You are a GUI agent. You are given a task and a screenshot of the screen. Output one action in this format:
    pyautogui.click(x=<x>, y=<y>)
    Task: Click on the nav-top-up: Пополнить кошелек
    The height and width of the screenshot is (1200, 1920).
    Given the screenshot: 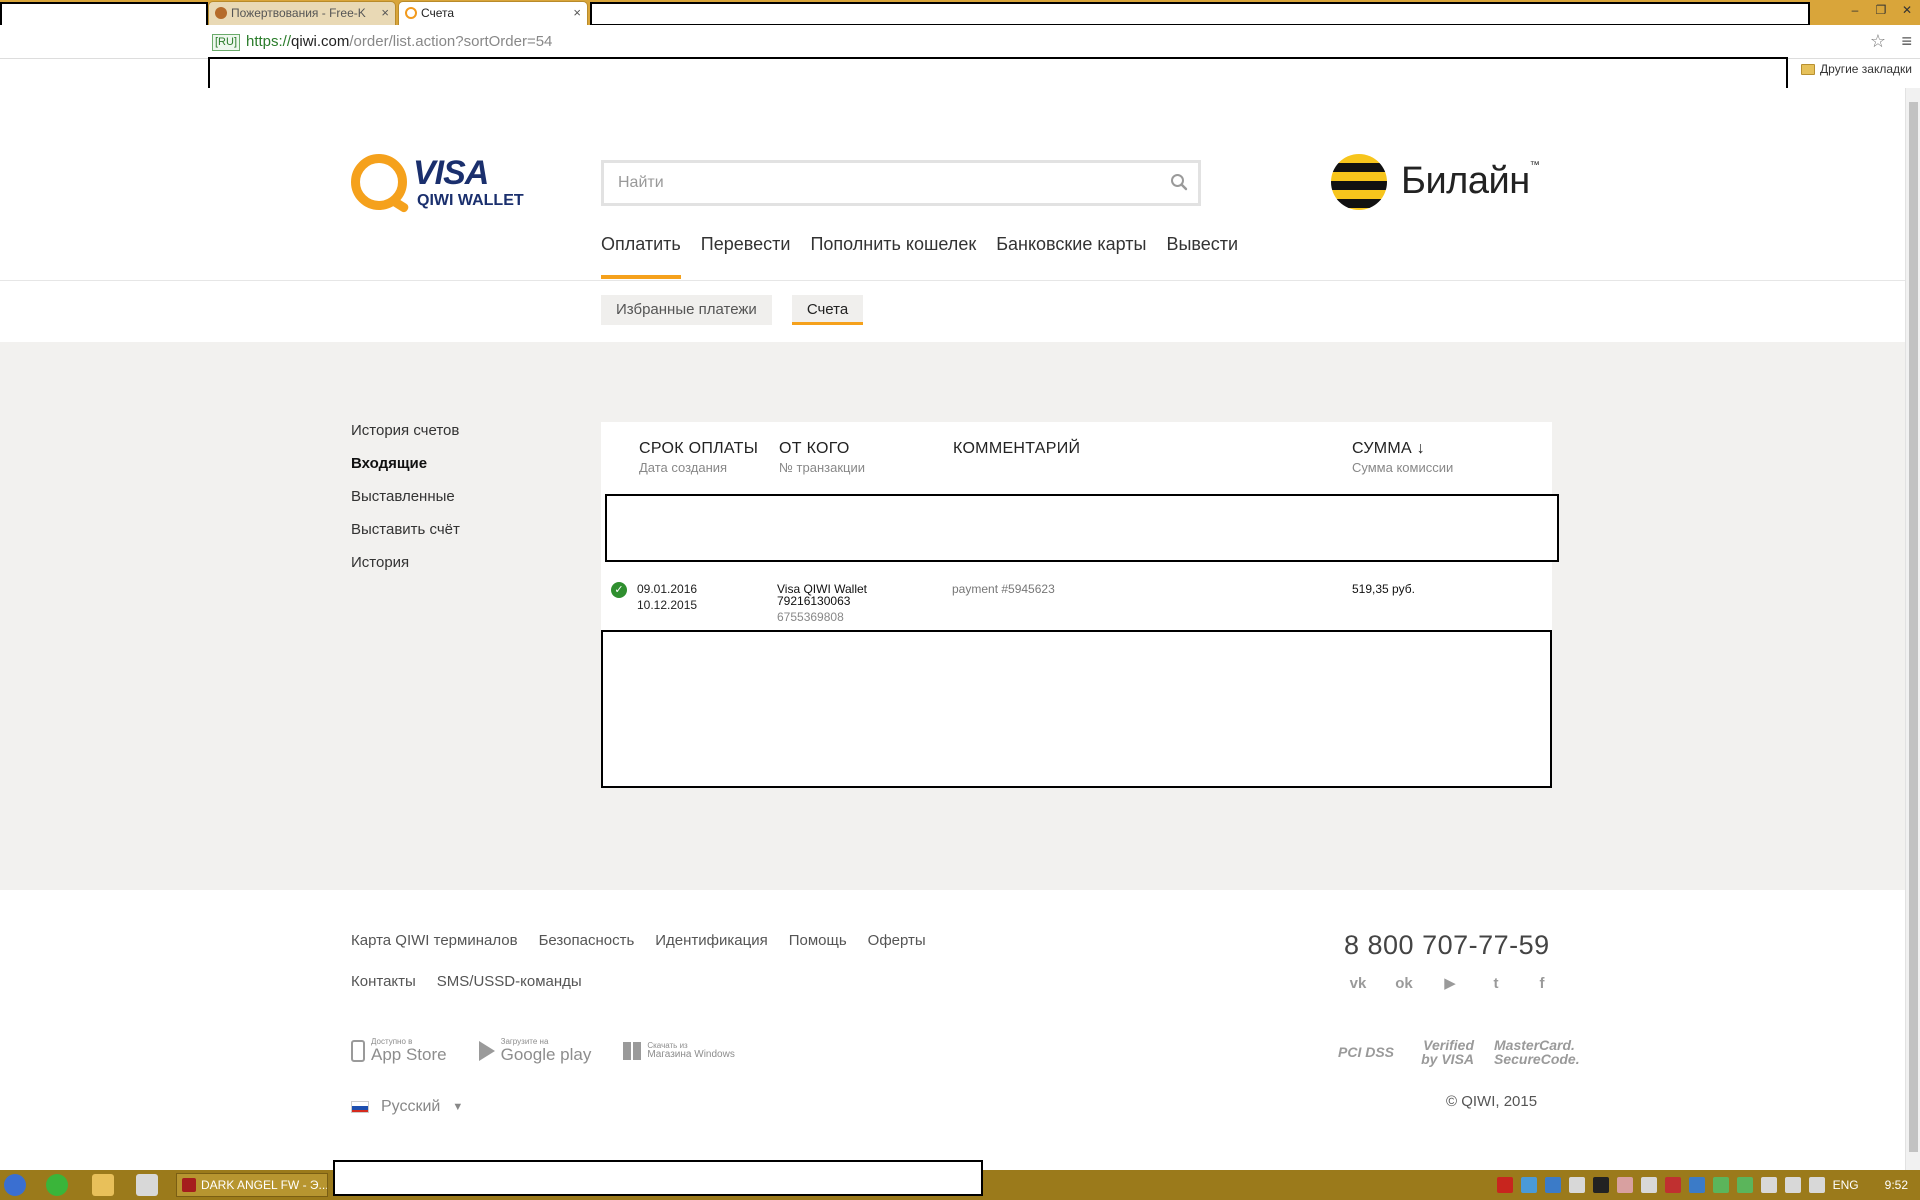 What is the action you would take?
    pyautogui.click(x=893, y=256)
    